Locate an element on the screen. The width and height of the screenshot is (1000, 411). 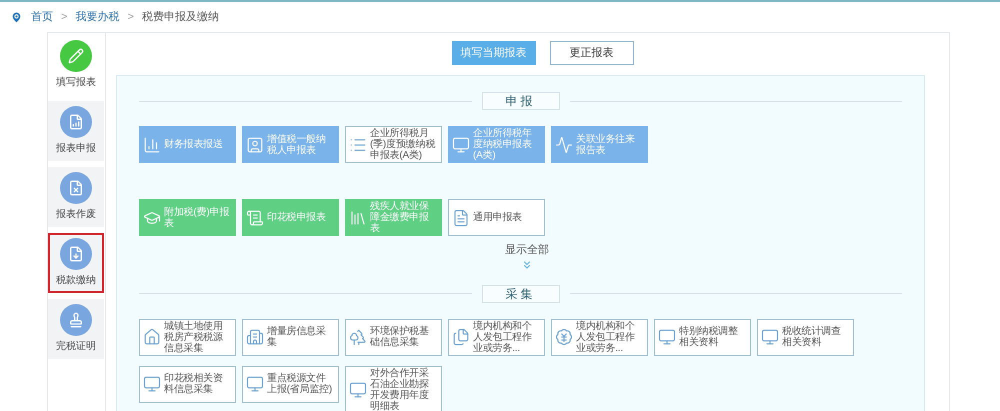
form-card: 城镇土地使用税房产税税源信息采集 is located at coordinates (187, 337).